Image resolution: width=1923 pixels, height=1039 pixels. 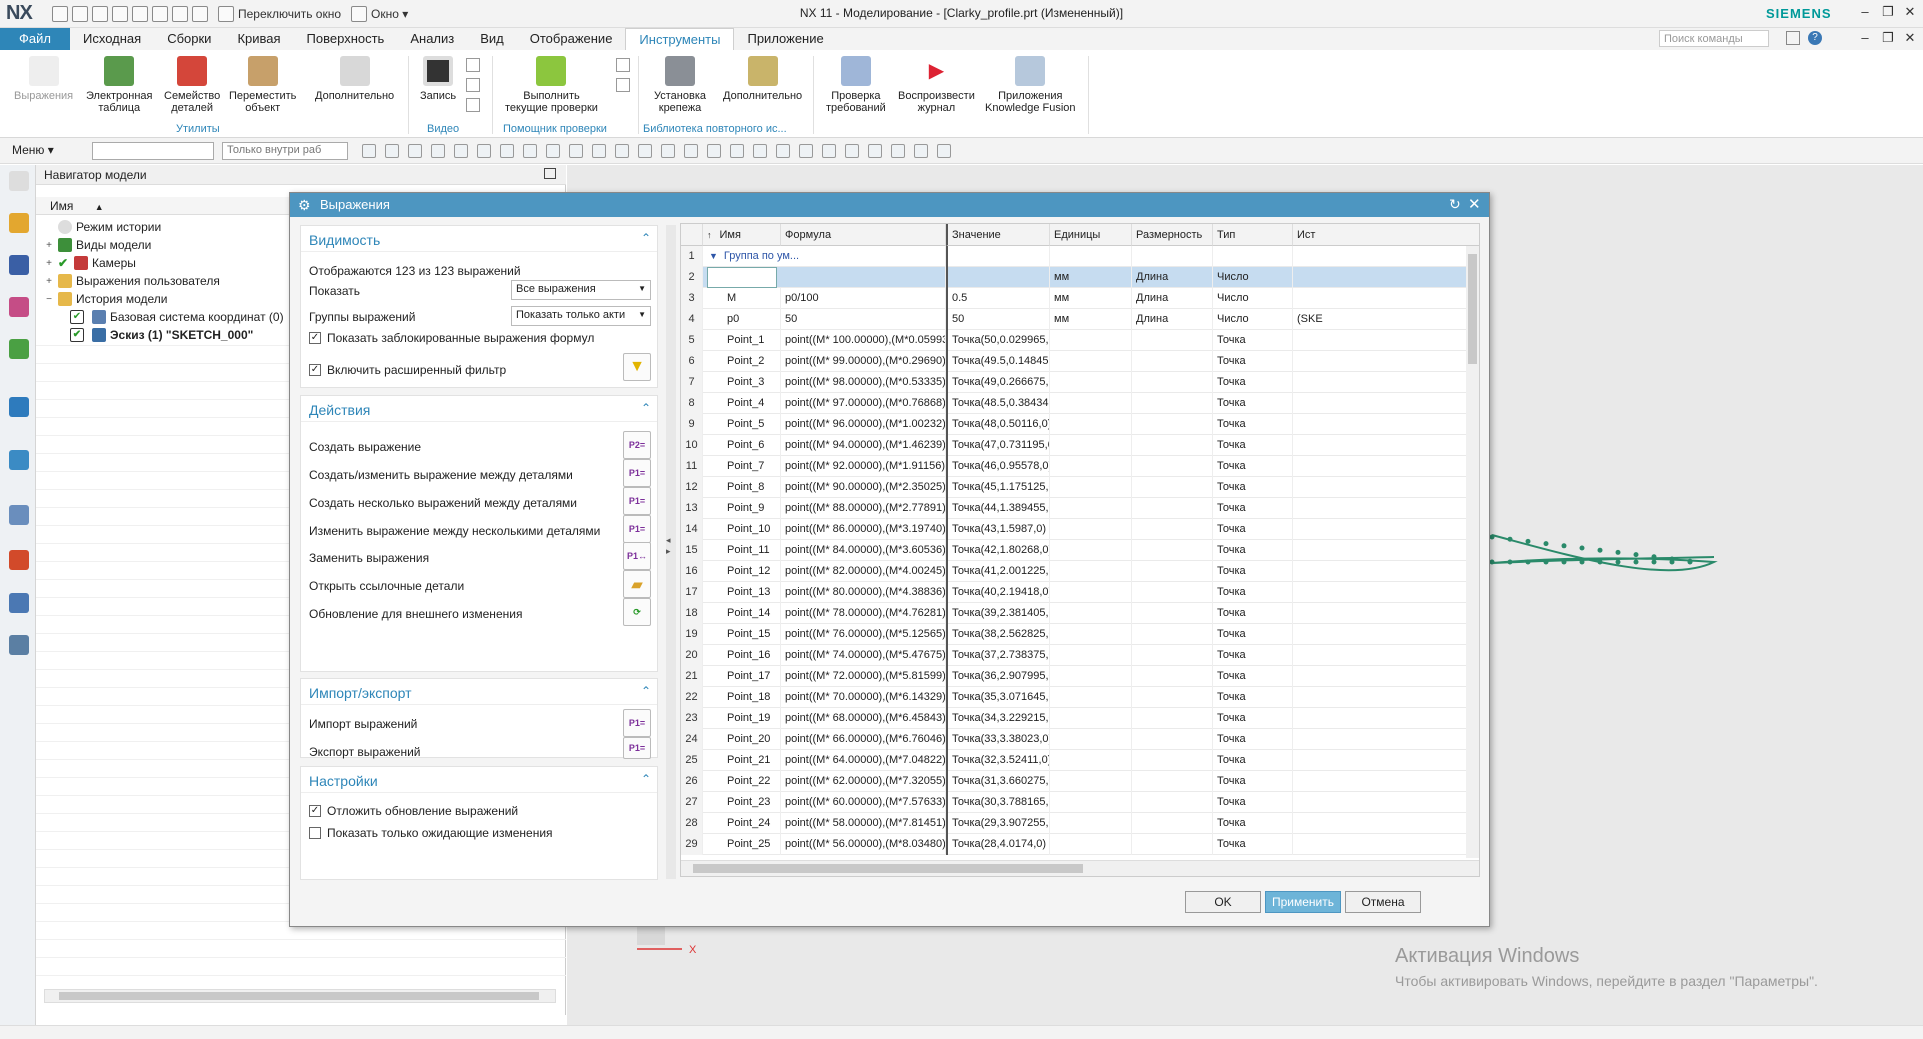 What do you see at coordinates (365, 752) in the screenshot?
I see `export-expressions: Экспорт выражений` at bounding box center [365, 752].